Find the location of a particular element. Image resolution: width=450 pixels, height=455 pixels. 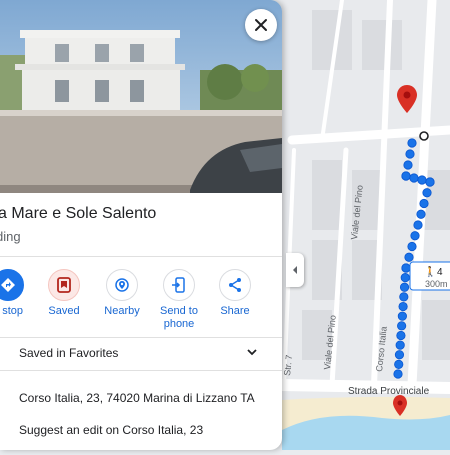

directions-icon is located at coordinates (12, 285).